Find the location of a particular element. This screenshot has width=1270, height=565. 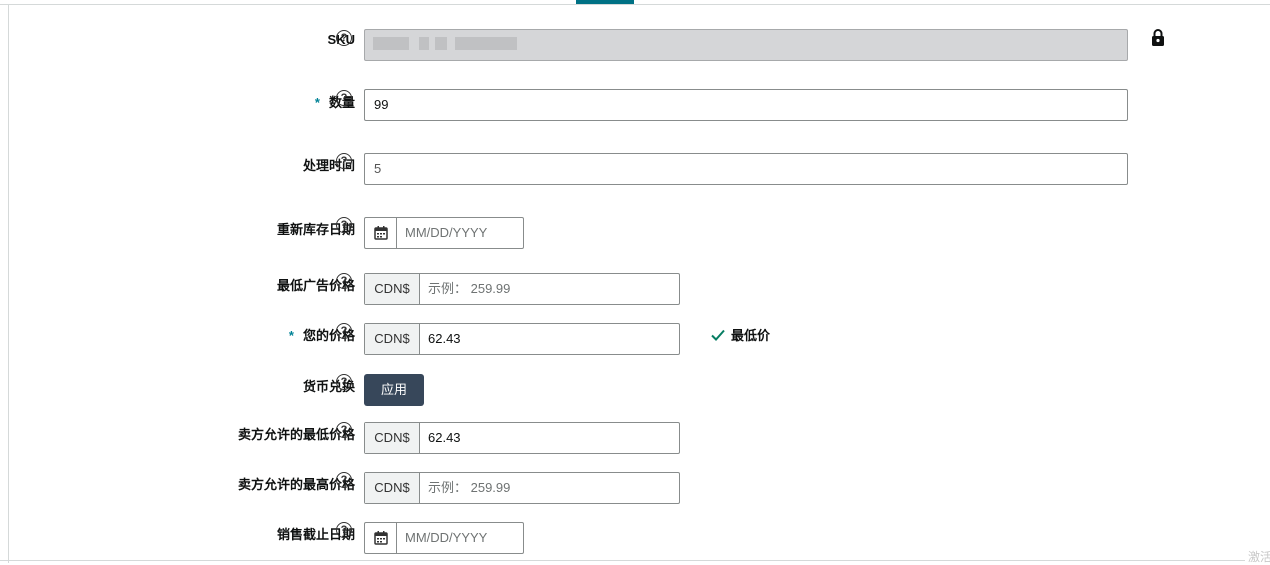

seller-min-price-field: CDN$ 62.43 is located at coordinates (522, 438).